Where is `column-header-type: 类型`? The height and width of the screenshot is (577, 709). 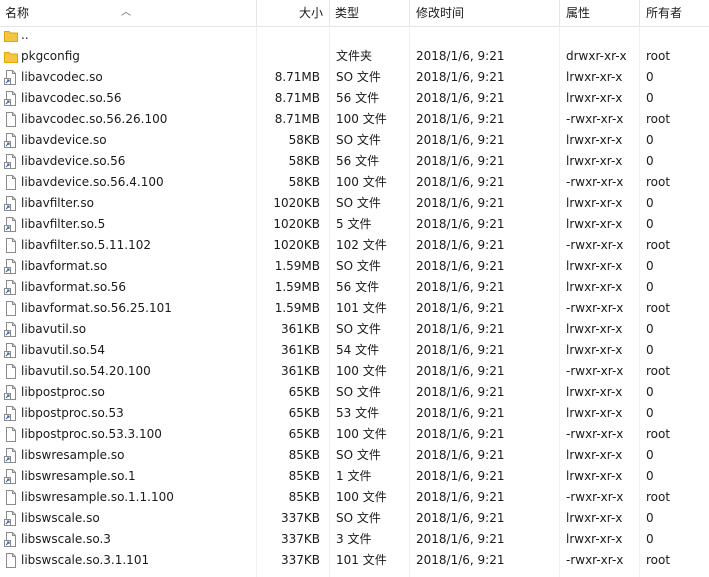 column-header-type: 类型 is located at coordinates (370, 13).